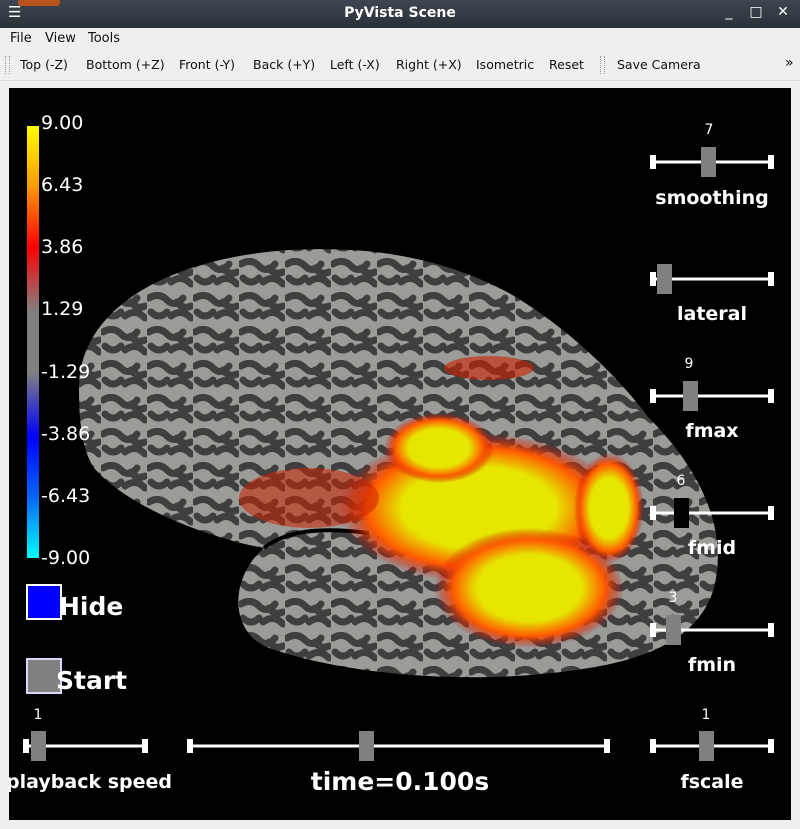 This screenshot has height=829, width=800. Describe the element at coordinates (91, 680) in the screenshot. I see `start-label: Start` at that location.